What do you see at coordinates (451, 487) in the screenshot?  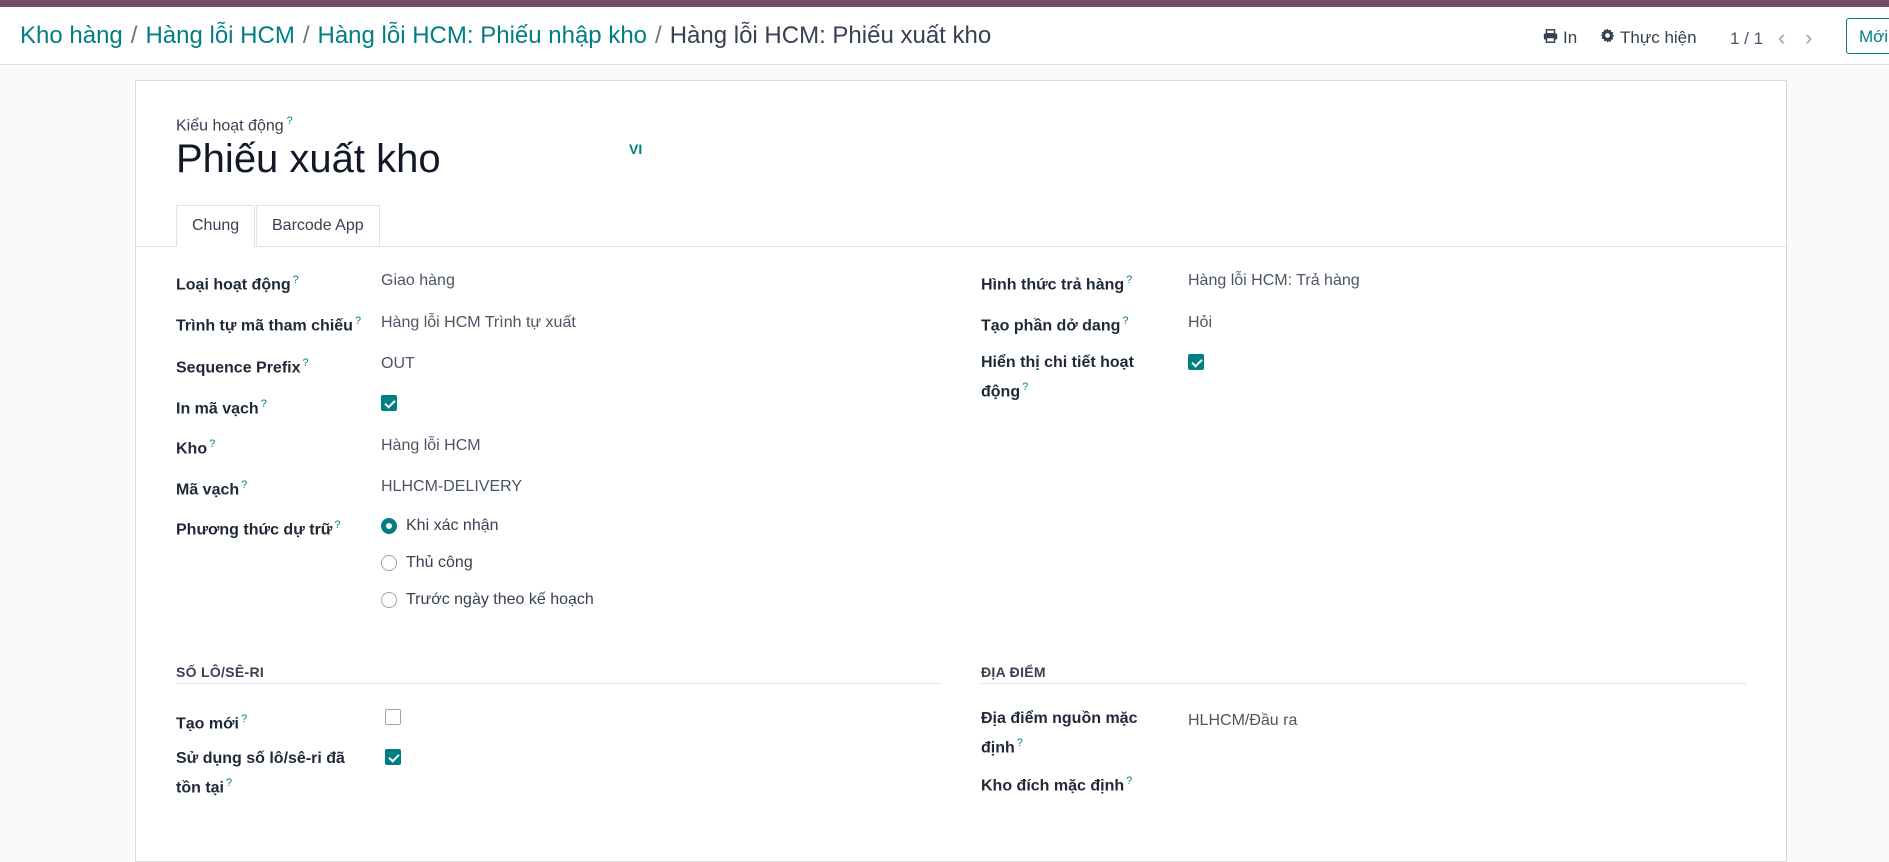 I see `barcode-value: HLHCM-DELIVERY` at bounding box center [451, 487].